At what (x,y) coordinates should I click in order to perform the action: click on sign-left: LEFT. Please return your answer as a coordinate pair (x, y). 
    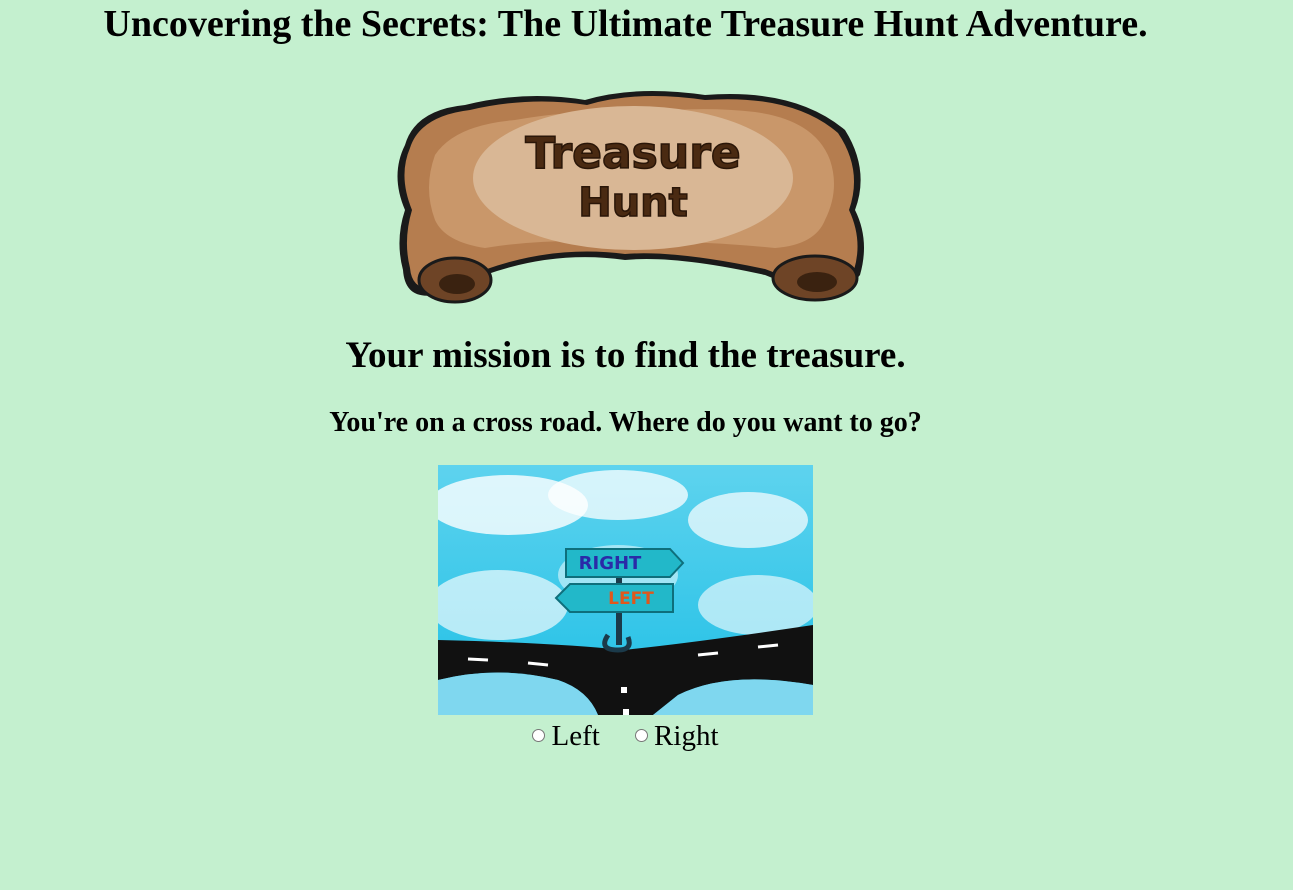
    Looking at the image, I should click on (614, 598).